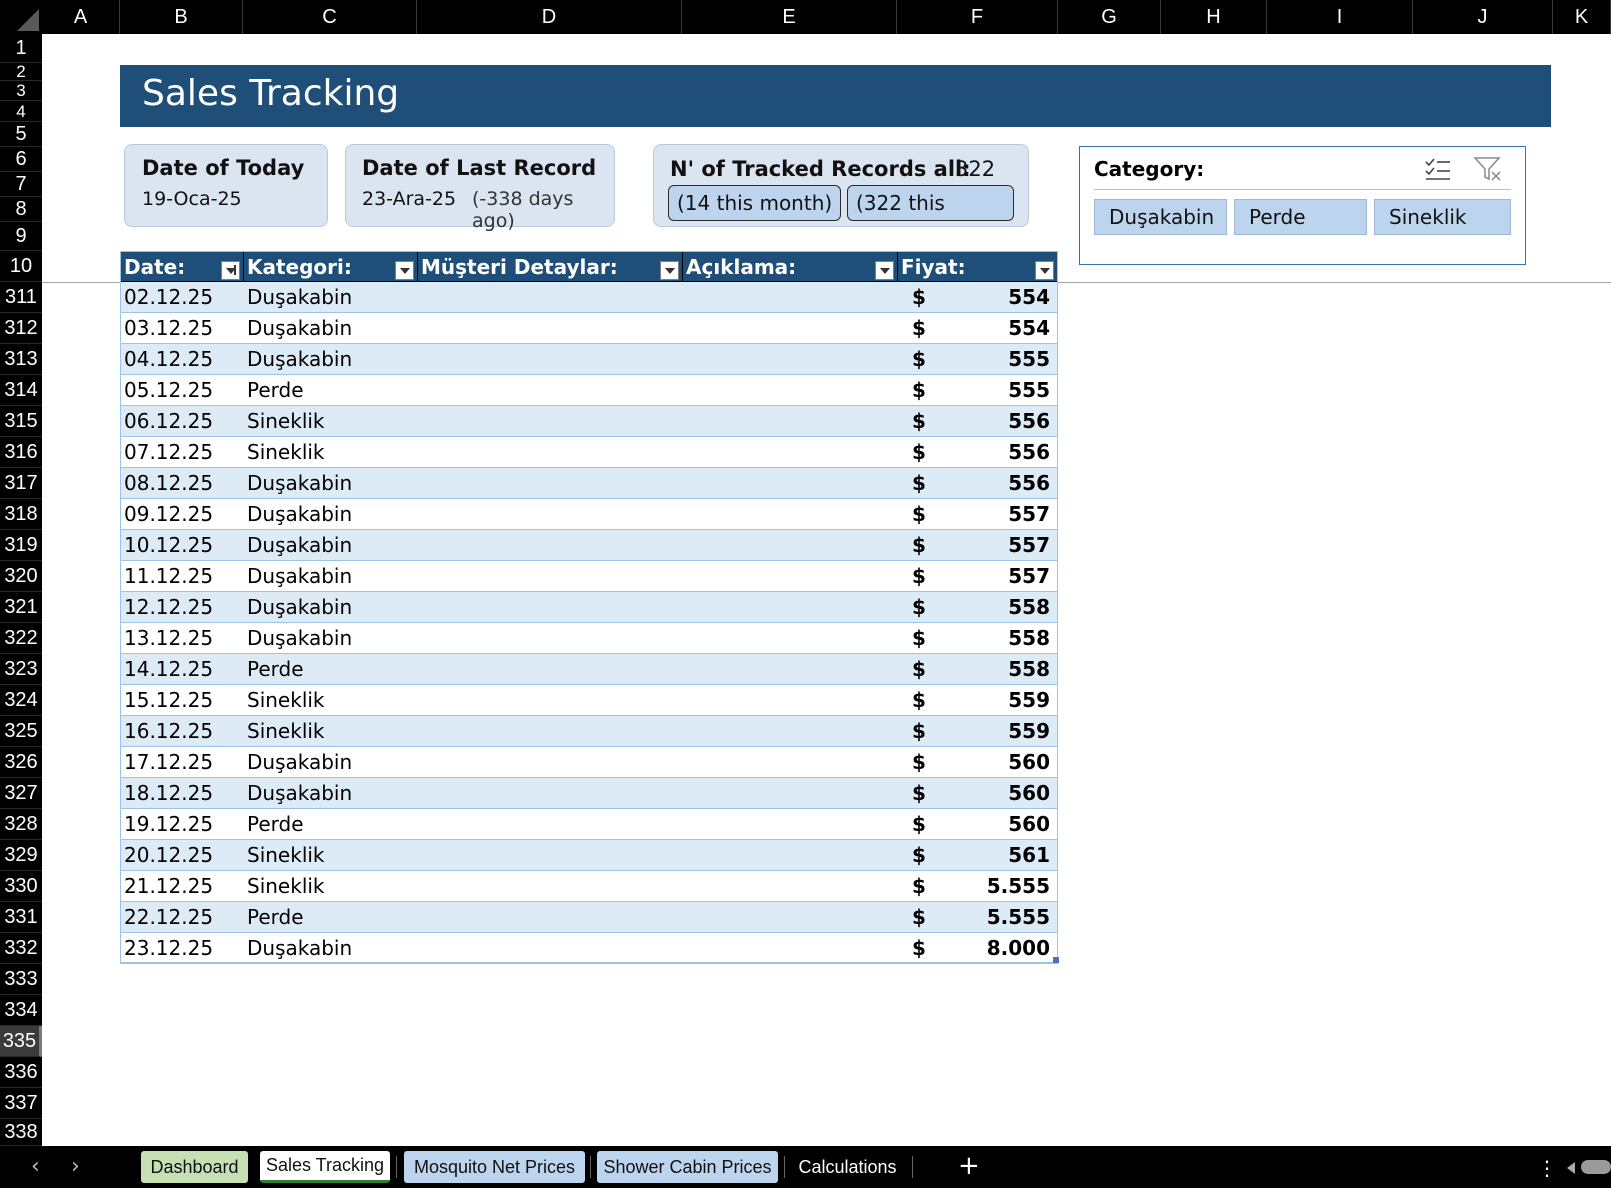 The height and width of the screenshot is (1188, 1611). Describe the element at coordinates (1488, 169) in the screenshot. I see `clear-filter-icon` at that location.